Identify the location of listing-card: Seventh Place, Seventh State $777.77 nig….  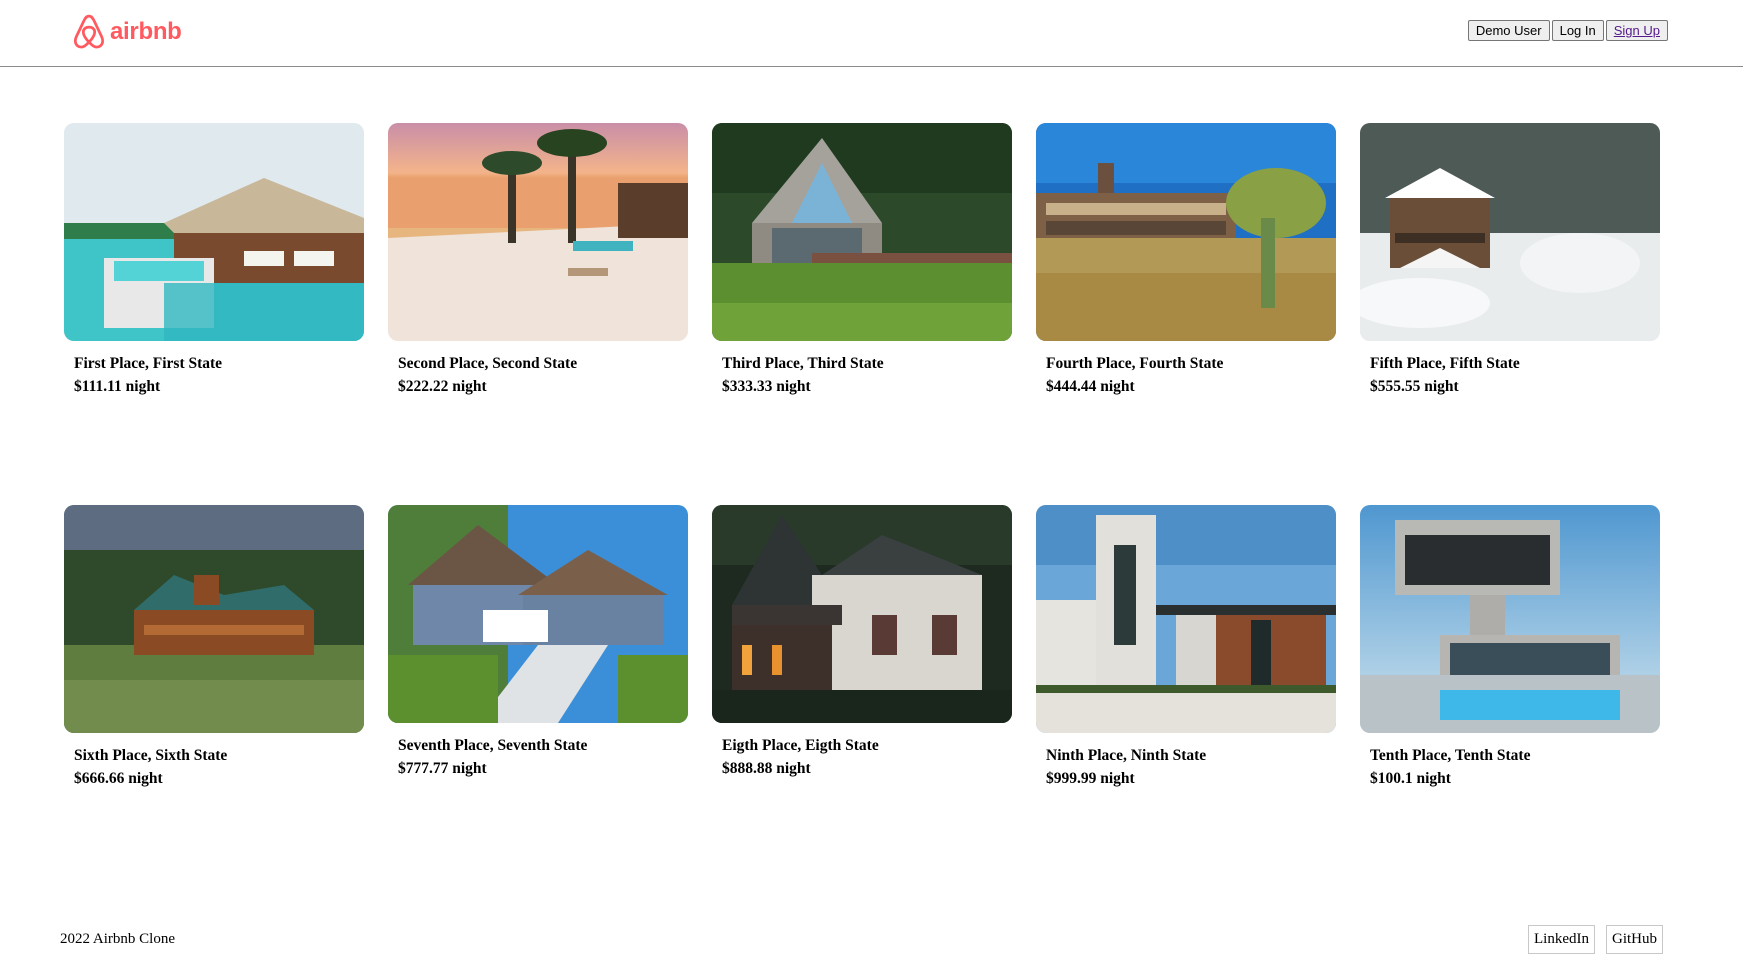
(538, 642).